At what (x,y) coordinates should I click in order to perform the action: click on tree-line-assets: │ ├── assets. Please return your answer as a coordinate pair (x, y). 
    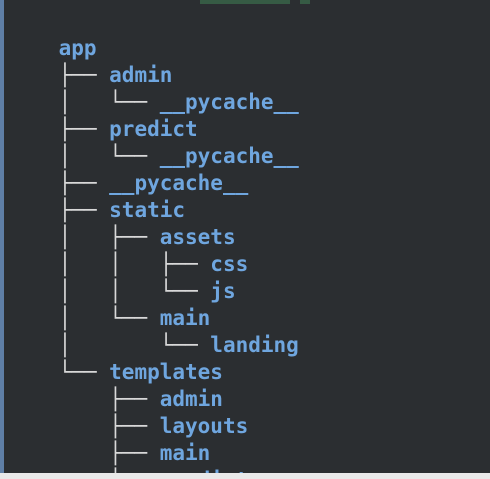
    Looking at the image, I should click on (122, 223).